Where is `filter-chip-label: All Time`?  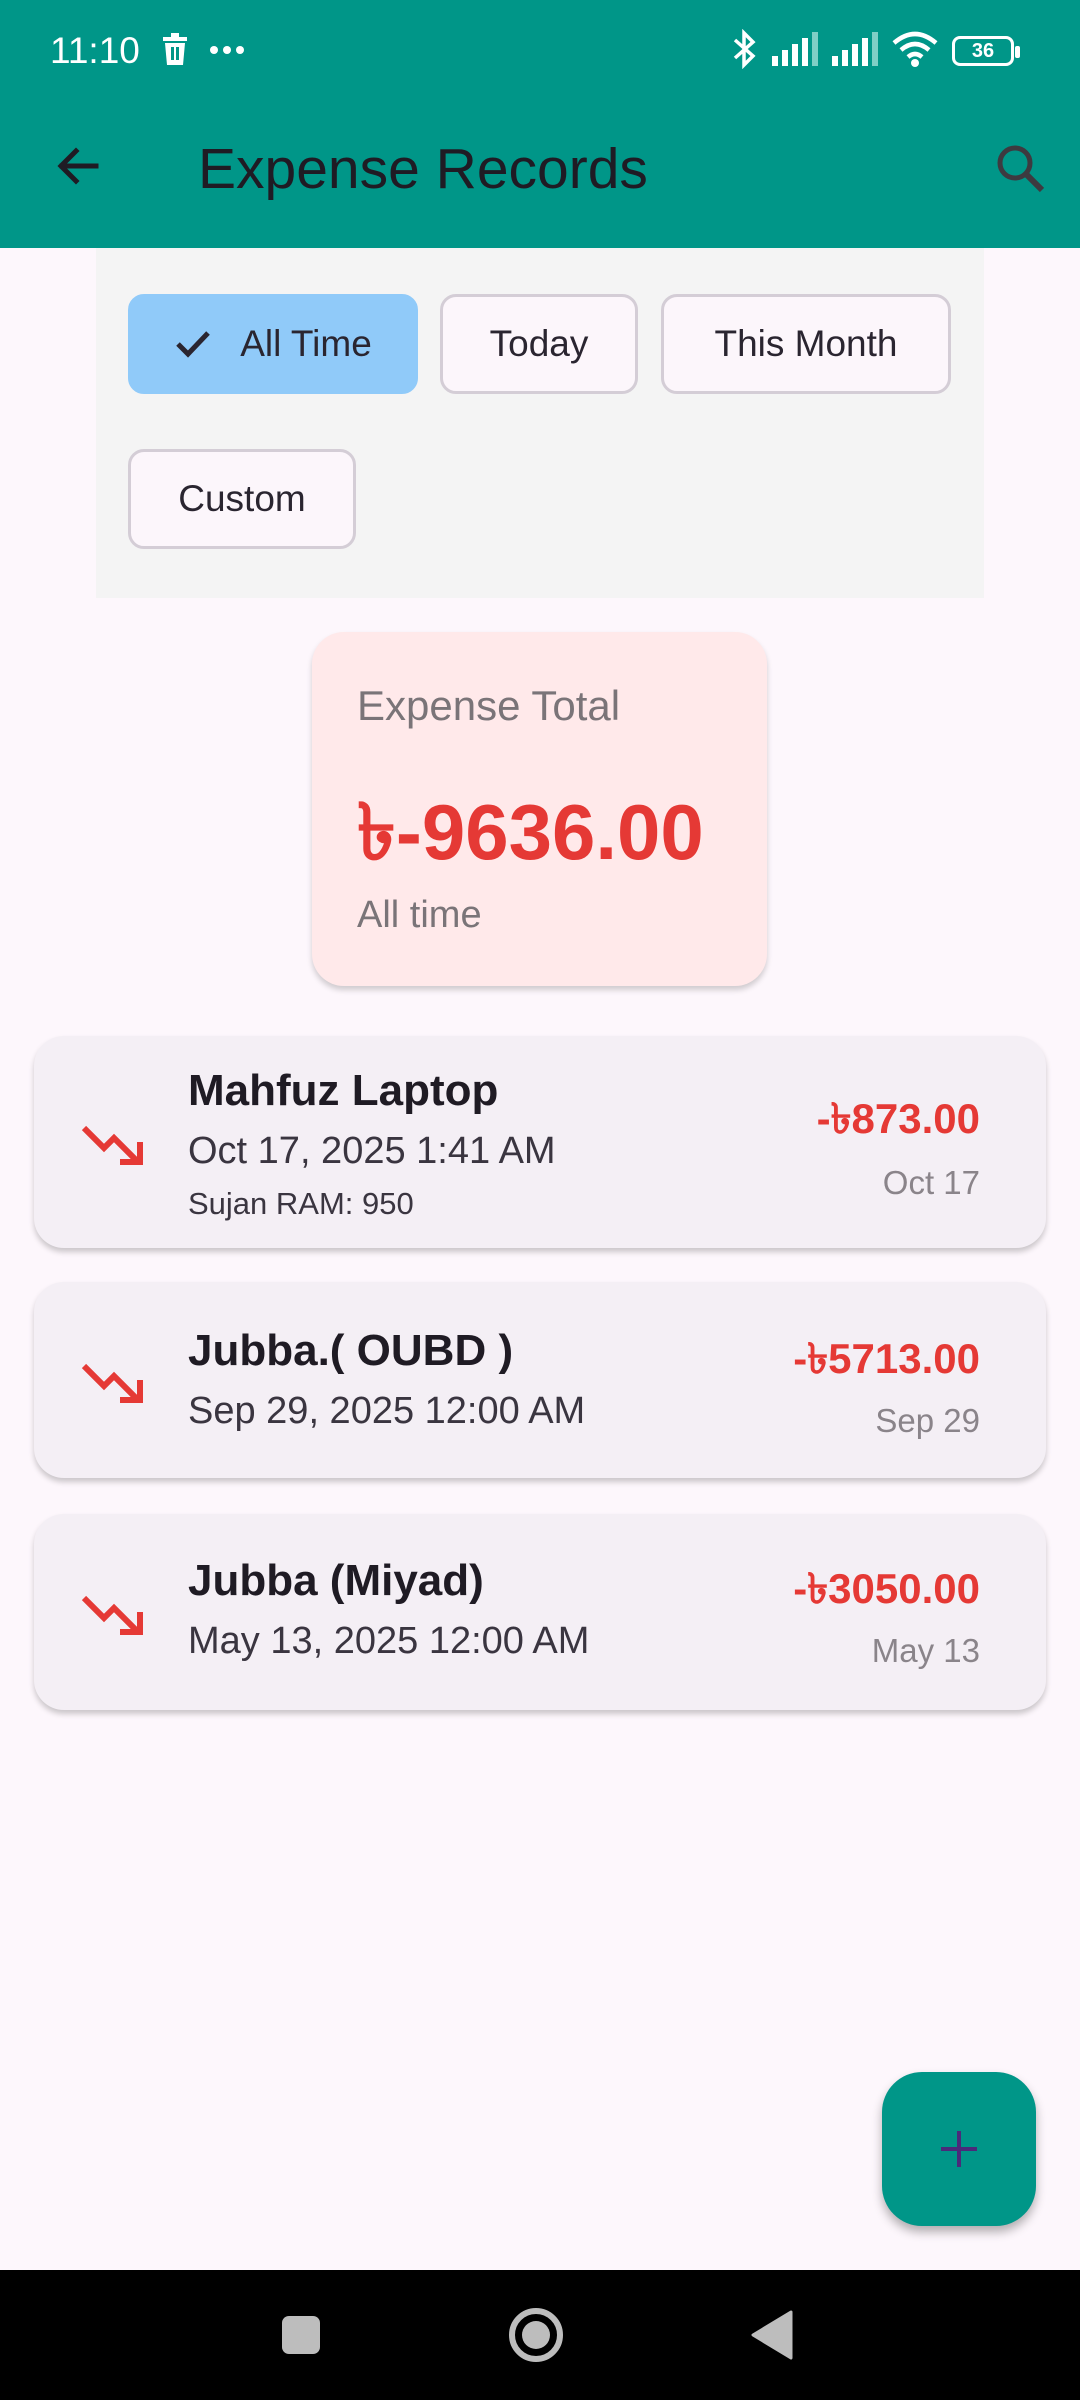
filter-chip-label: All Time is located at coordinates (306, 343).